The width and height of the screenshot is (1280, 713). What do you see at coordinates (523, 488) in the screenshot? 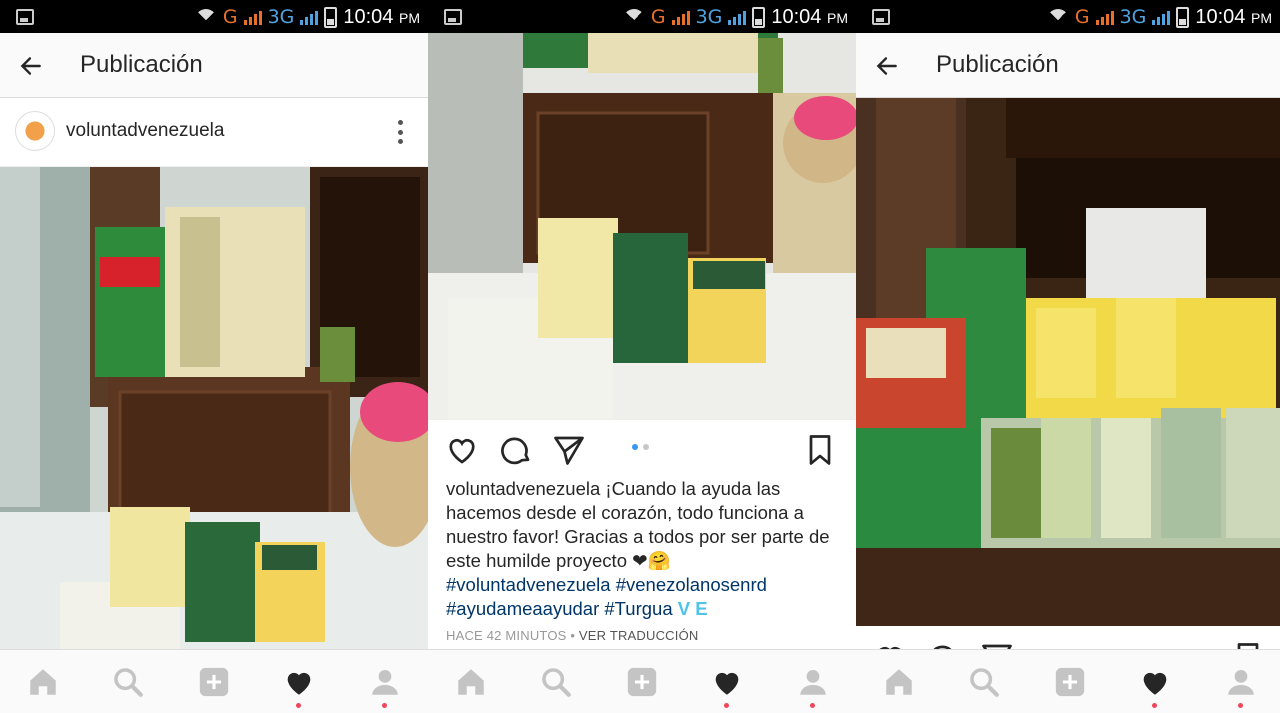
I see `caption-username: voluntadvenezuela` at bounding box center [523, 488].